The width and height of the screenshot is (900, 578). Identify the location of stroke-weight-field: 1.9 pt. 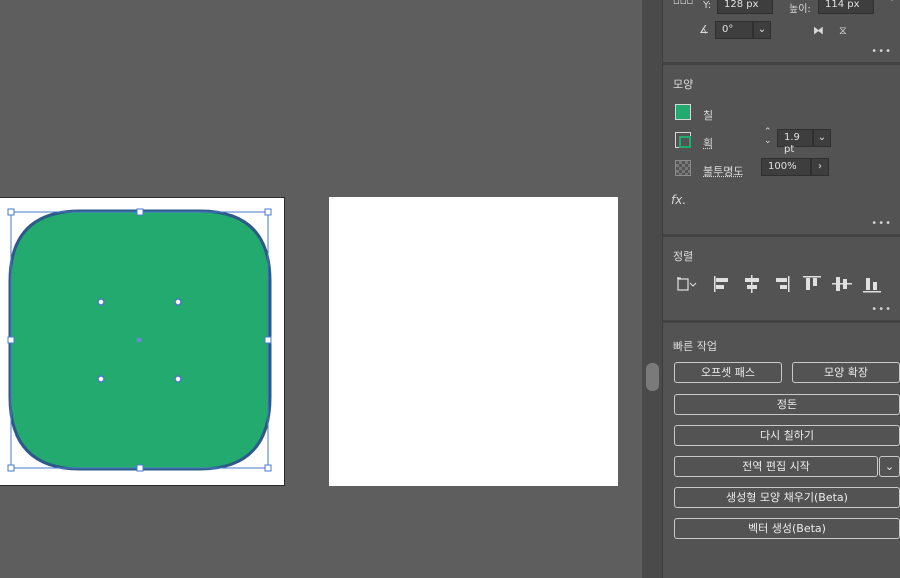
(795, 142).